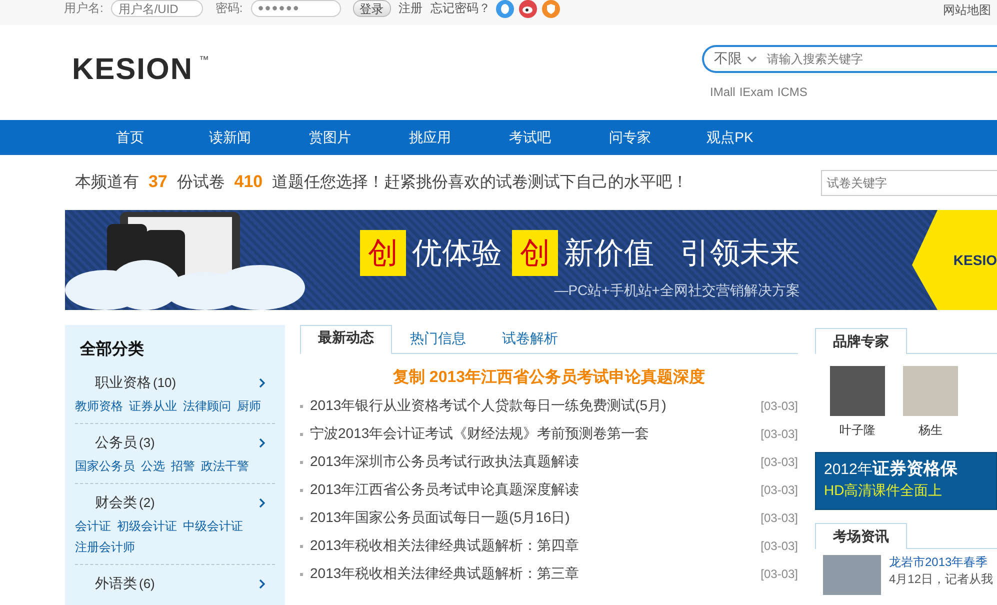  What do you see at coordinates (249, 406) in the screenshot?
I see `subcategory-link: 厨师` at bounding box center [249, 406].